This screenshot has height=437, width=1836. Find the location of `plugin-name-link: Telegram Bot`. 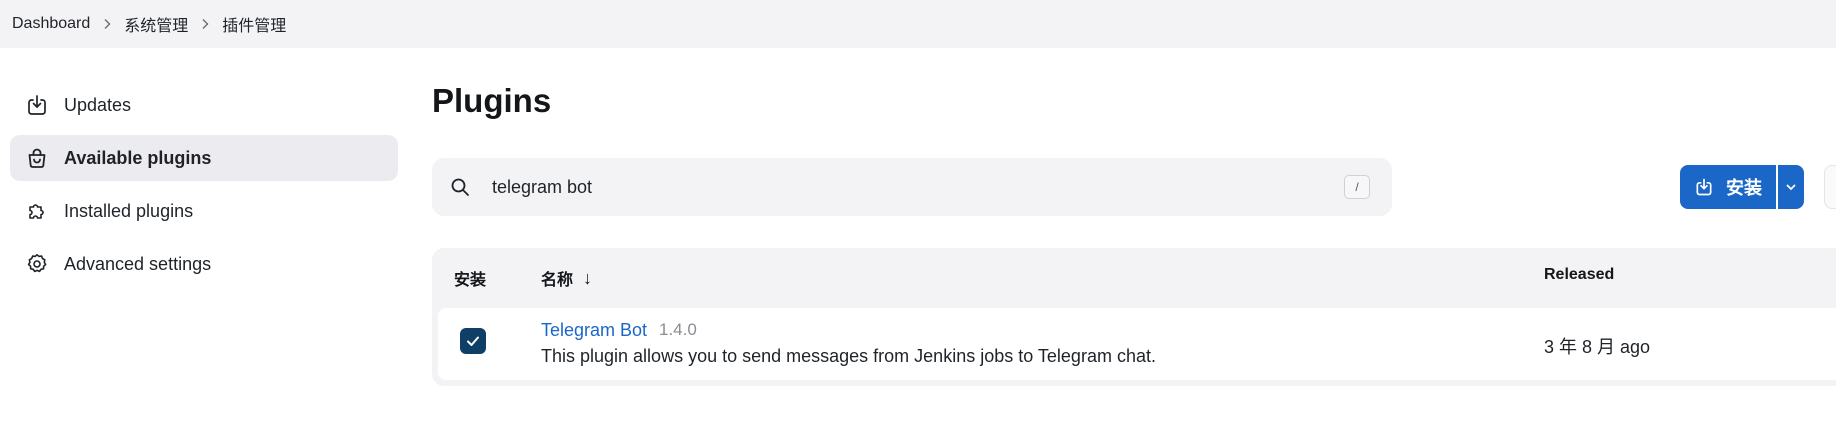

plugin-name-link: Telegram Bot is located at coordinates (594, 330).